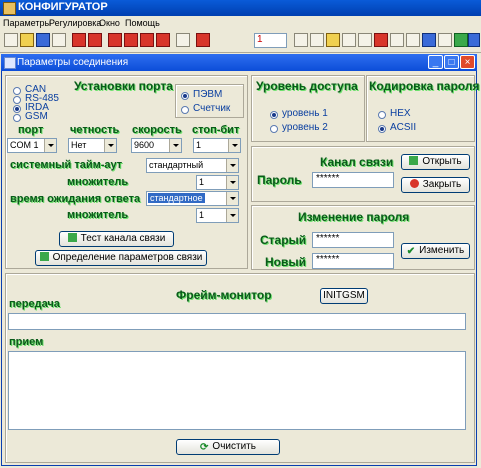 The height and width of the screenshot is (468, 481). I want to click on speed-label: скорость, so click(157, 130).